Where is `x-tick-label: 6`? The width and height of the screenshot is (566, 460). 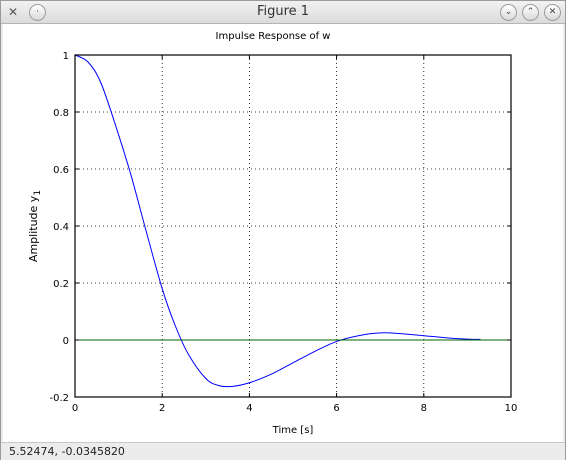
x-tick-label: 6 is located at coordinates (336, 408).